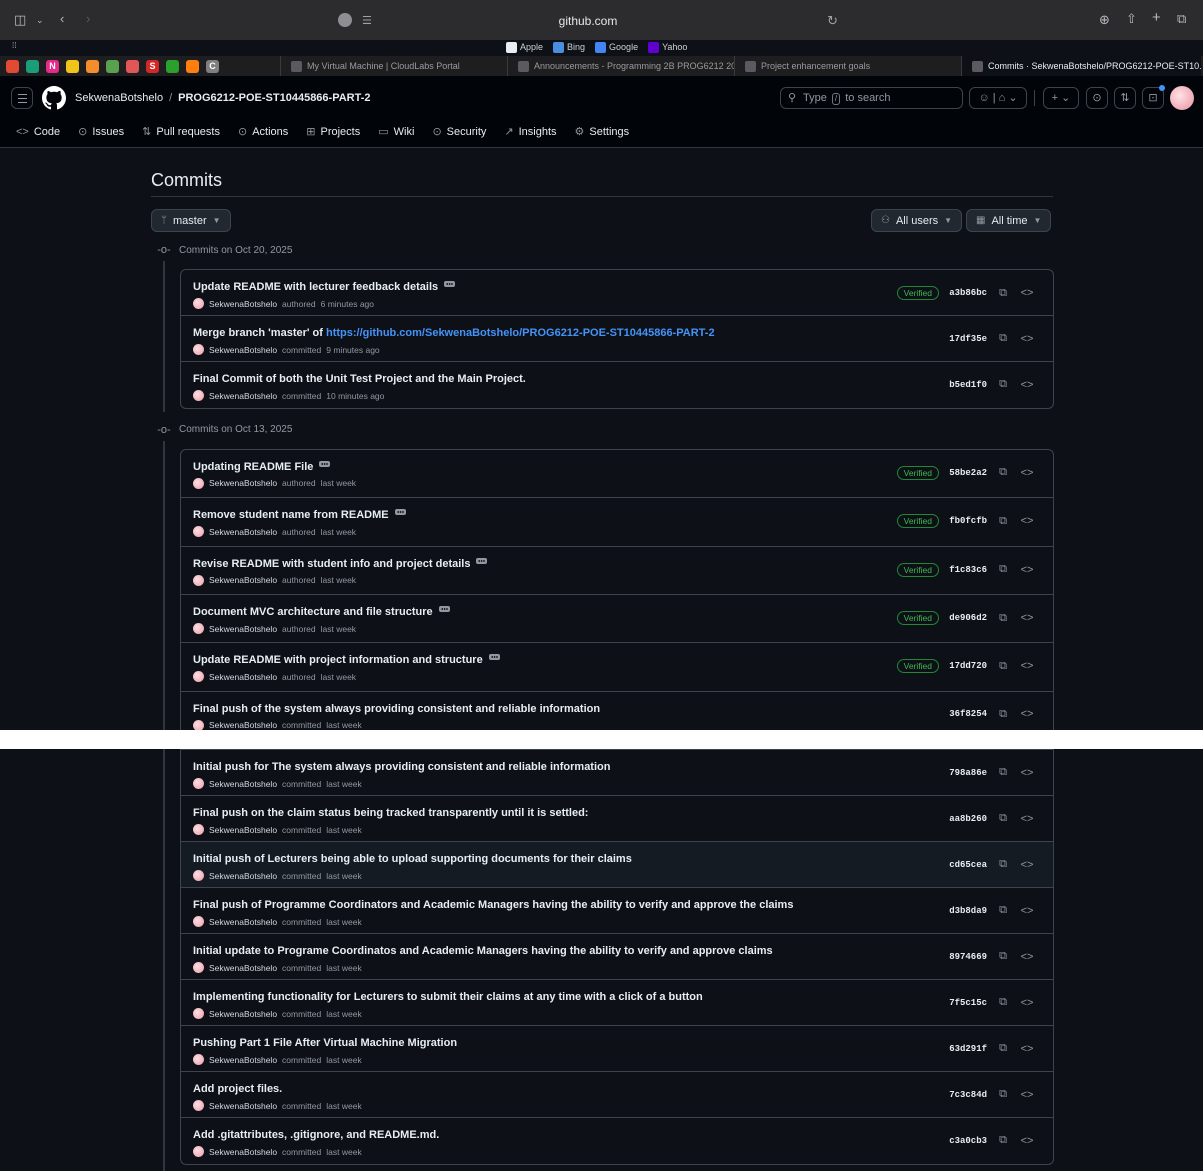 The image size is (1203, 1171). I want to click on commit-sha-link: 63d291f, so click(967, 1049).